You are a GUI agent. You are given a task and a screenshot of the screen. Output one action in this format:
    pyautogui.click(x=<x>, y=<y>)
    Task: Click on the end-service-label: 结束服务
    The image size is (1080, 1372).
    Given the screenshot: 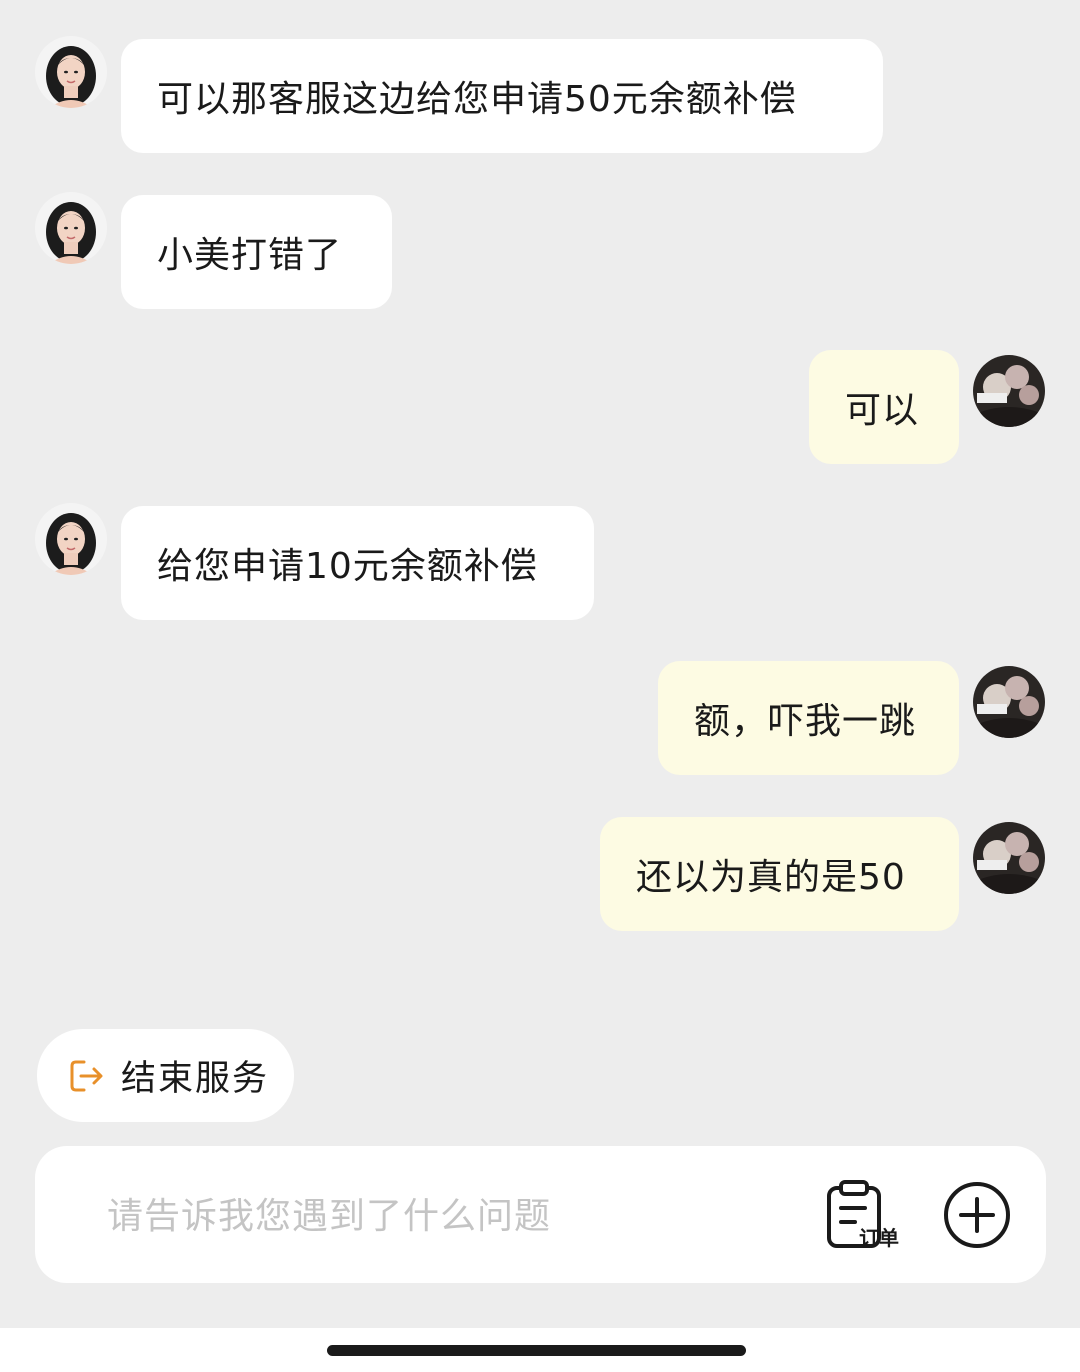 What is the action you would take?
    pyautogui.click(x=195, y=1079)
    